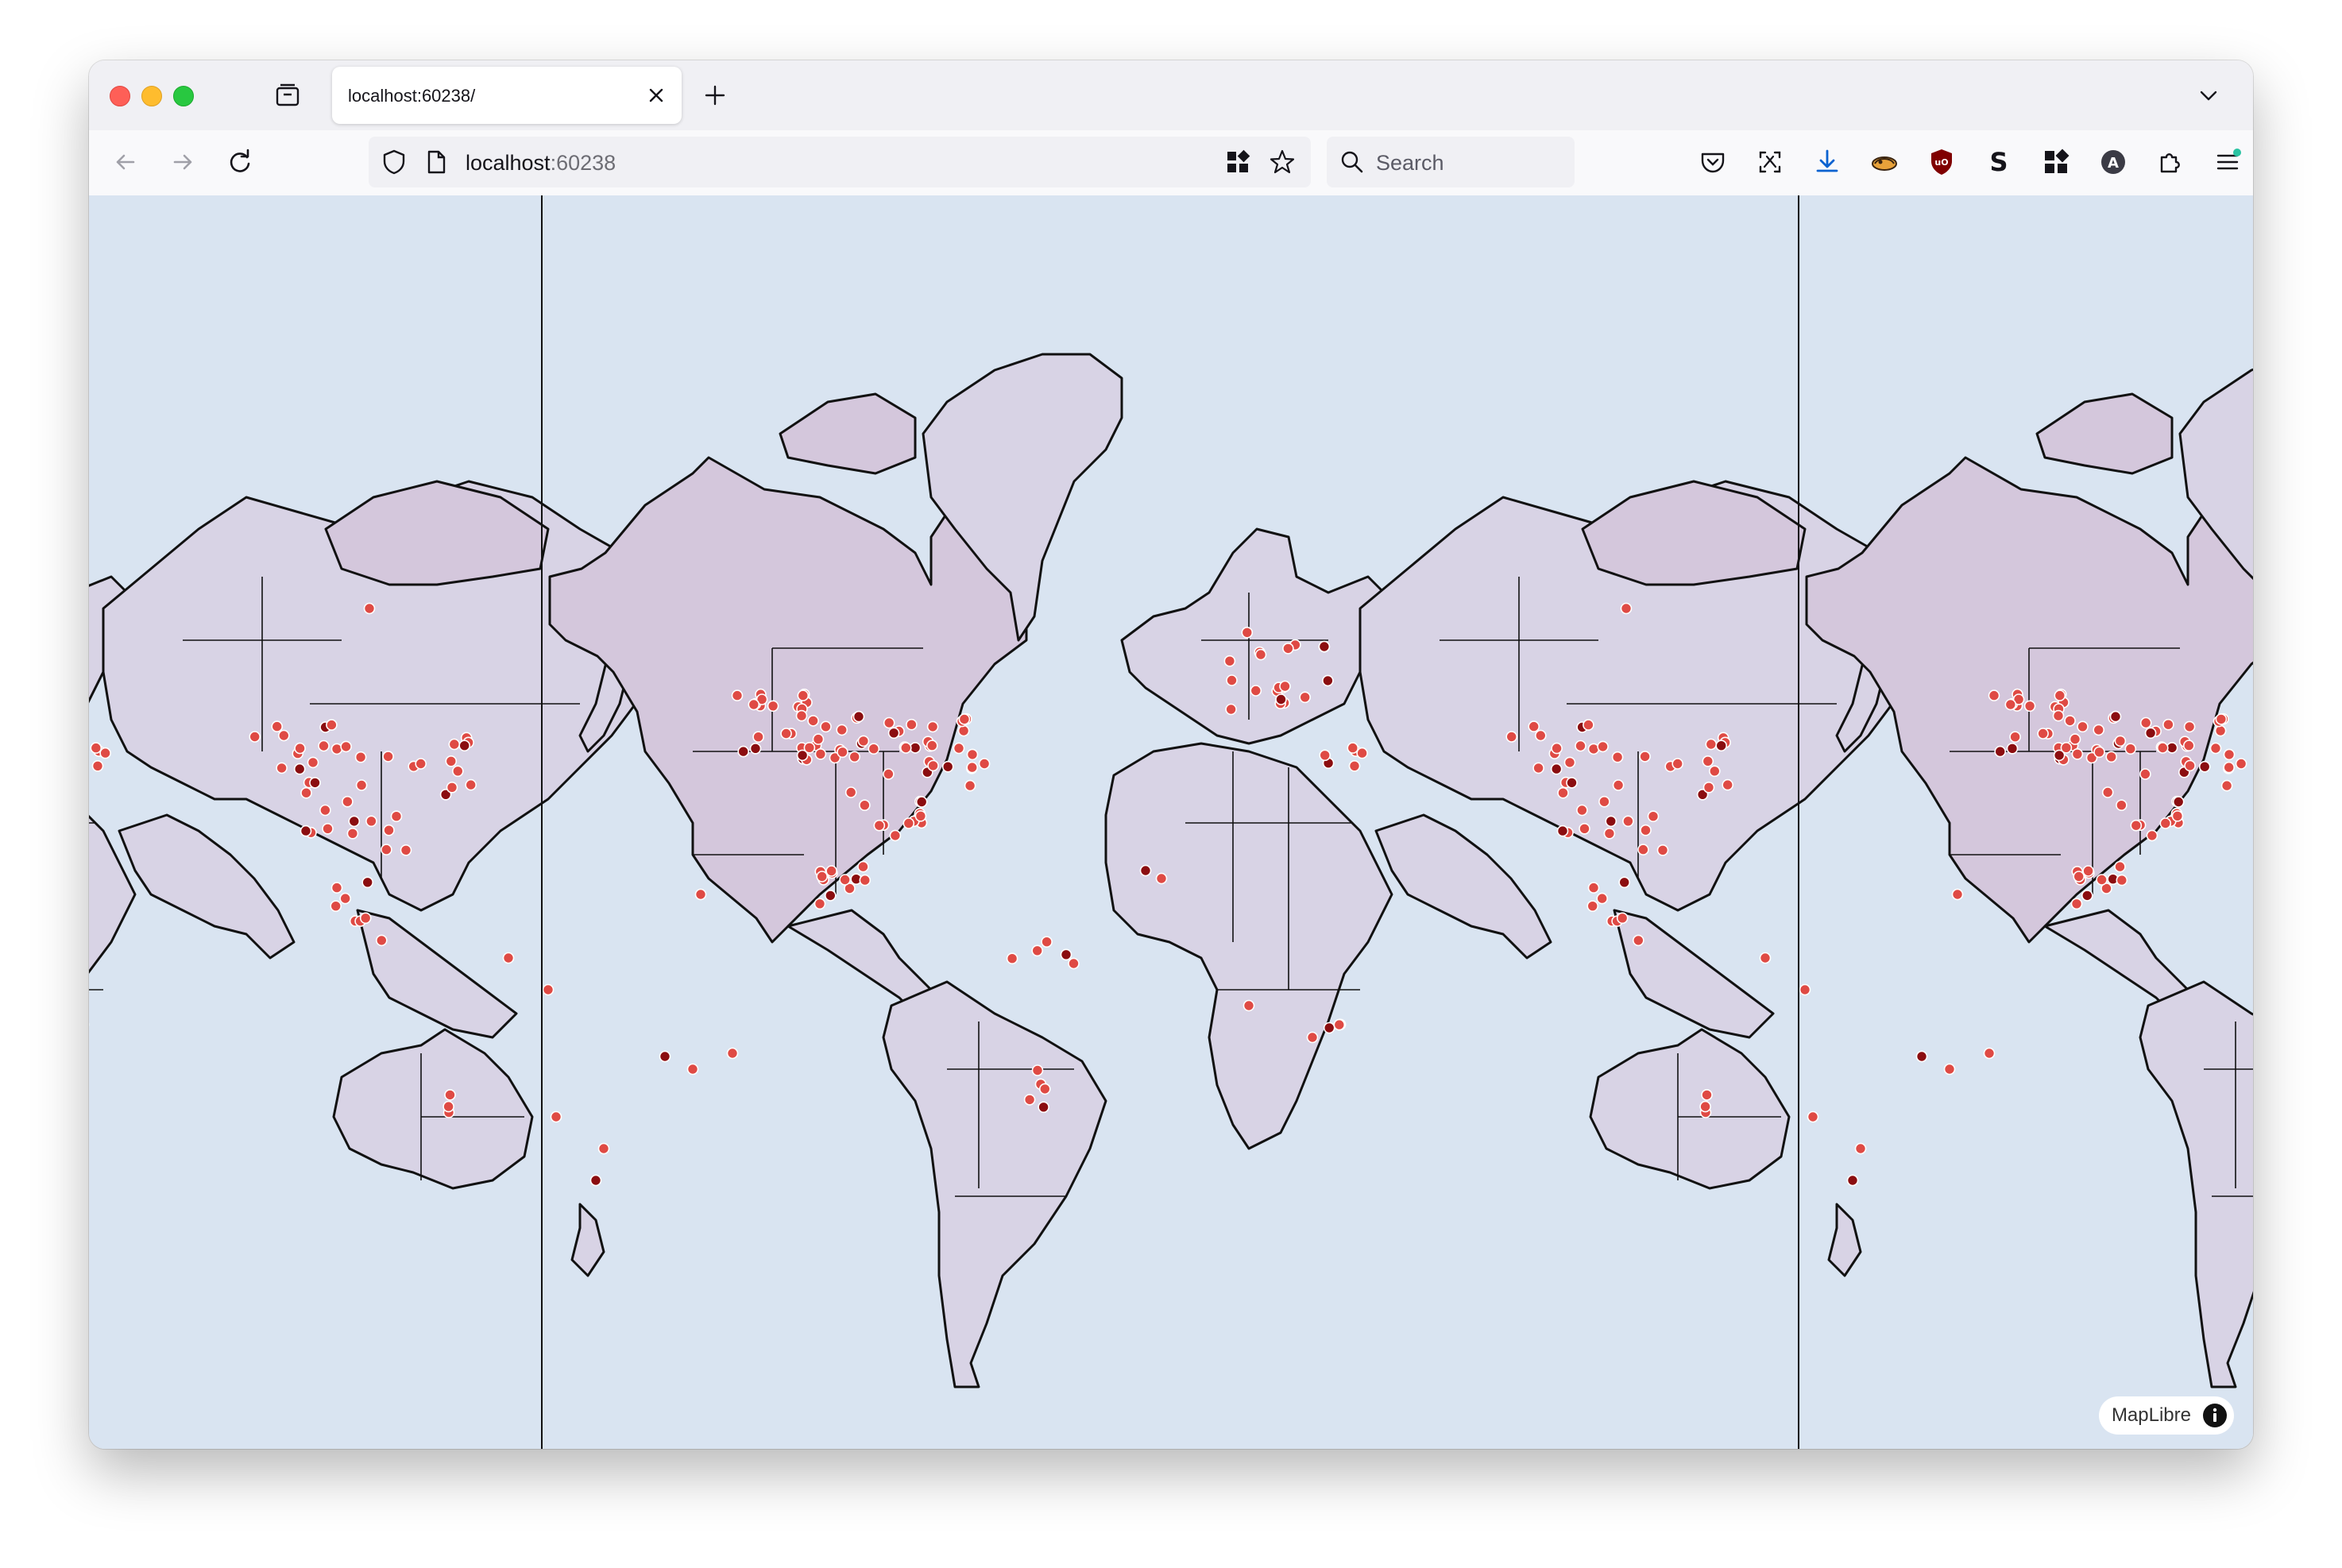 The height and width of the screenshot is (1568, 2342). Describe the element at coordinates (656, 95) in the screenshot. I see `close-icon` at that location.